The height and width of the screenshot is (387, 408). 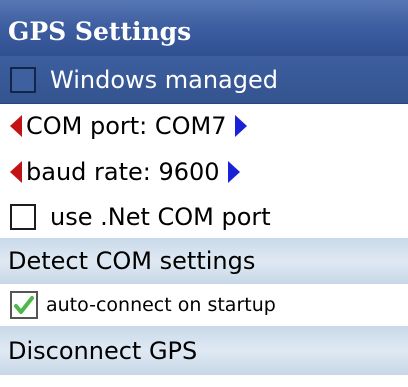 What do you see at coordinates (23, 217) in the screenshot?
I see `use-net-com-checkbox` at bounding box center [23, 217].